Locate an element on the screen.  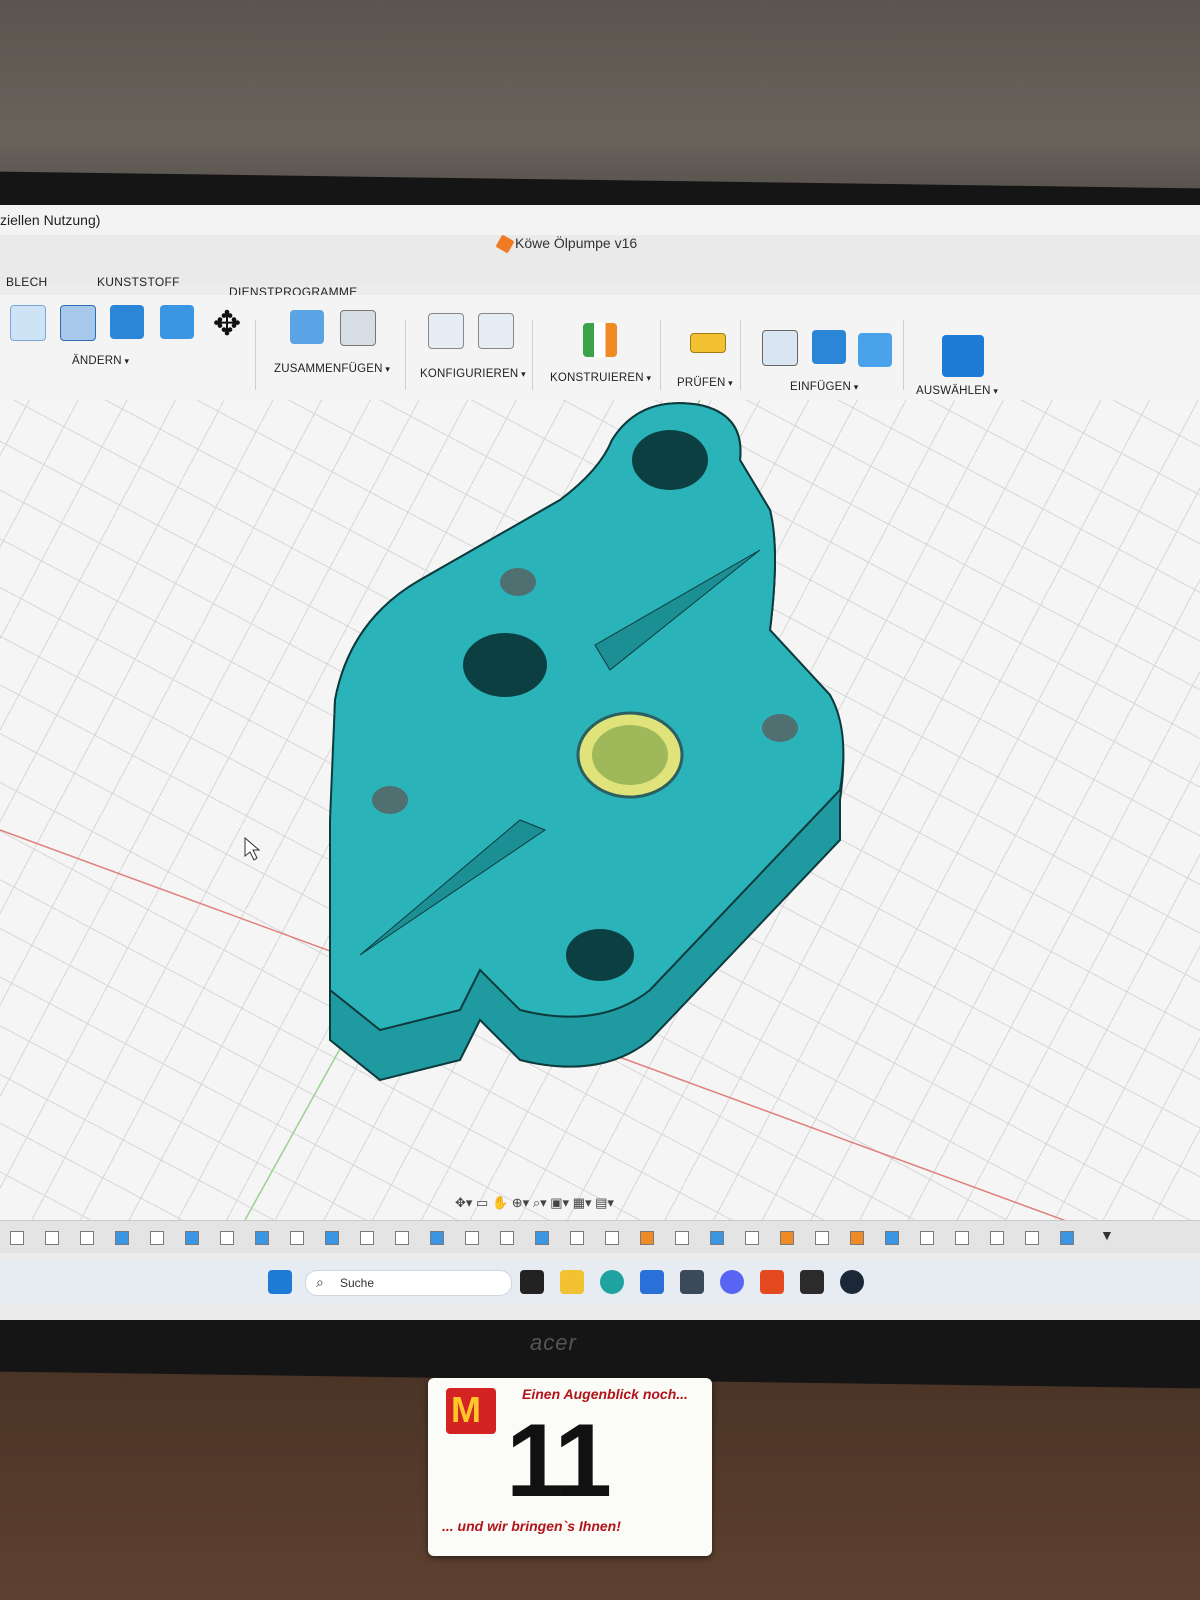
fit-icon: ⌕▾ is located at coordinates (540, 1202).